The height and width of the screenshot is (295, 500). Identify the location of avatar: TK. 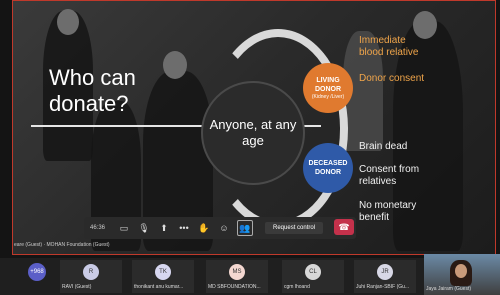
(163, 272).